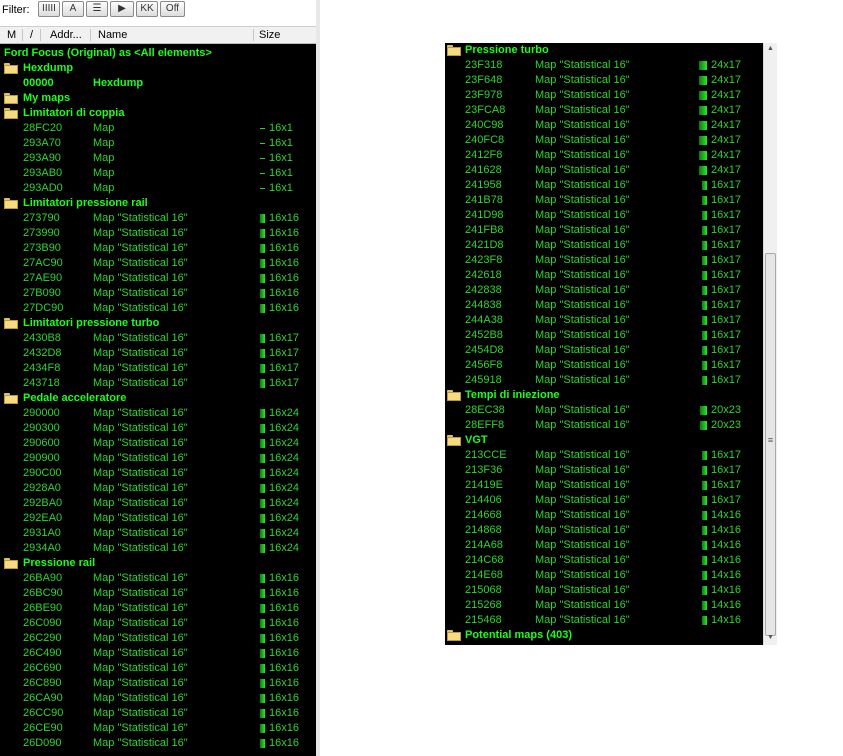 Image resolution: width=843 pixels, height=756 pixels. What do you see at coordinates (158, 203) in the screenshot?
I see `tree-group: Limitatori pressione rail` at bounding box center [158, 203].